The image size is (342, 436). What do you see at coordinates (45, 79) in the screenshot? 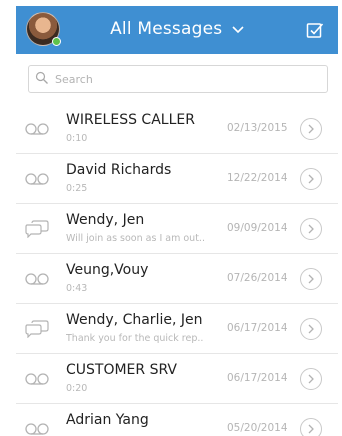
I see `search-icon` at bounding box center [45, 79].